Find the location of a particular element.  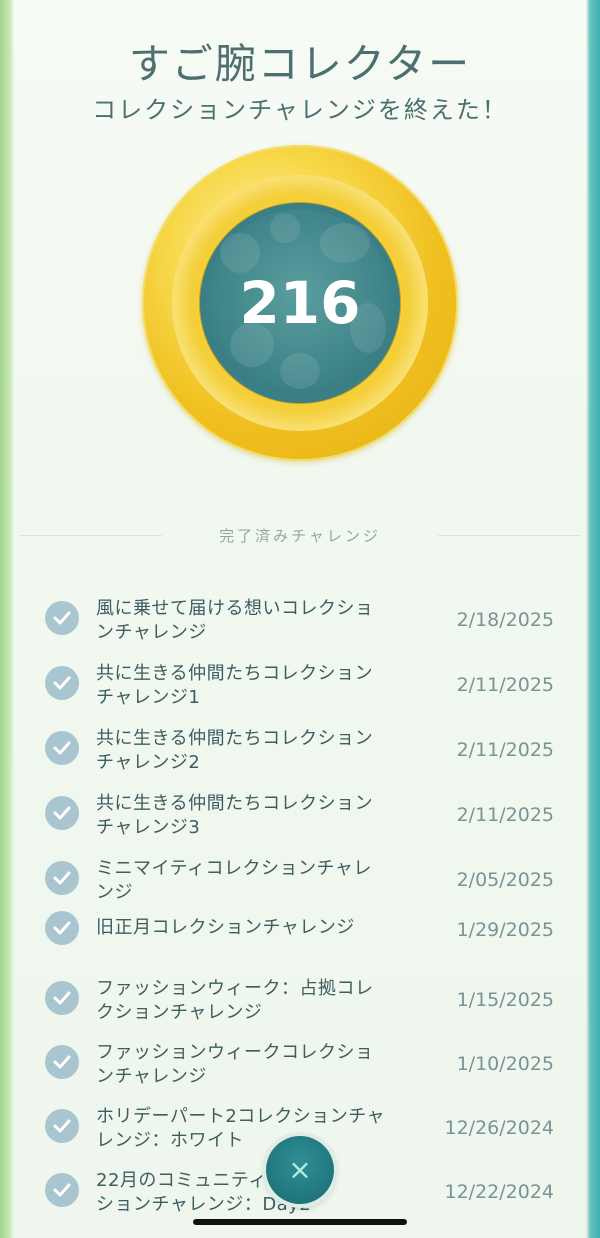

challenge-date: 1/29/2025 is located at coordinates (505, 930).